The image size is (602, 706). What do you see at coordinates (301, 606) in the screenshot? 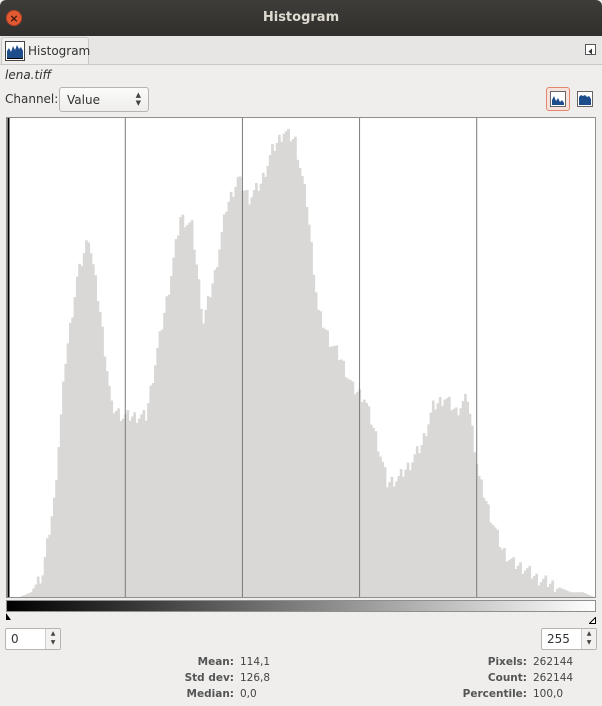
I see `value-gradient-bar` at bounding box center [301, 606].